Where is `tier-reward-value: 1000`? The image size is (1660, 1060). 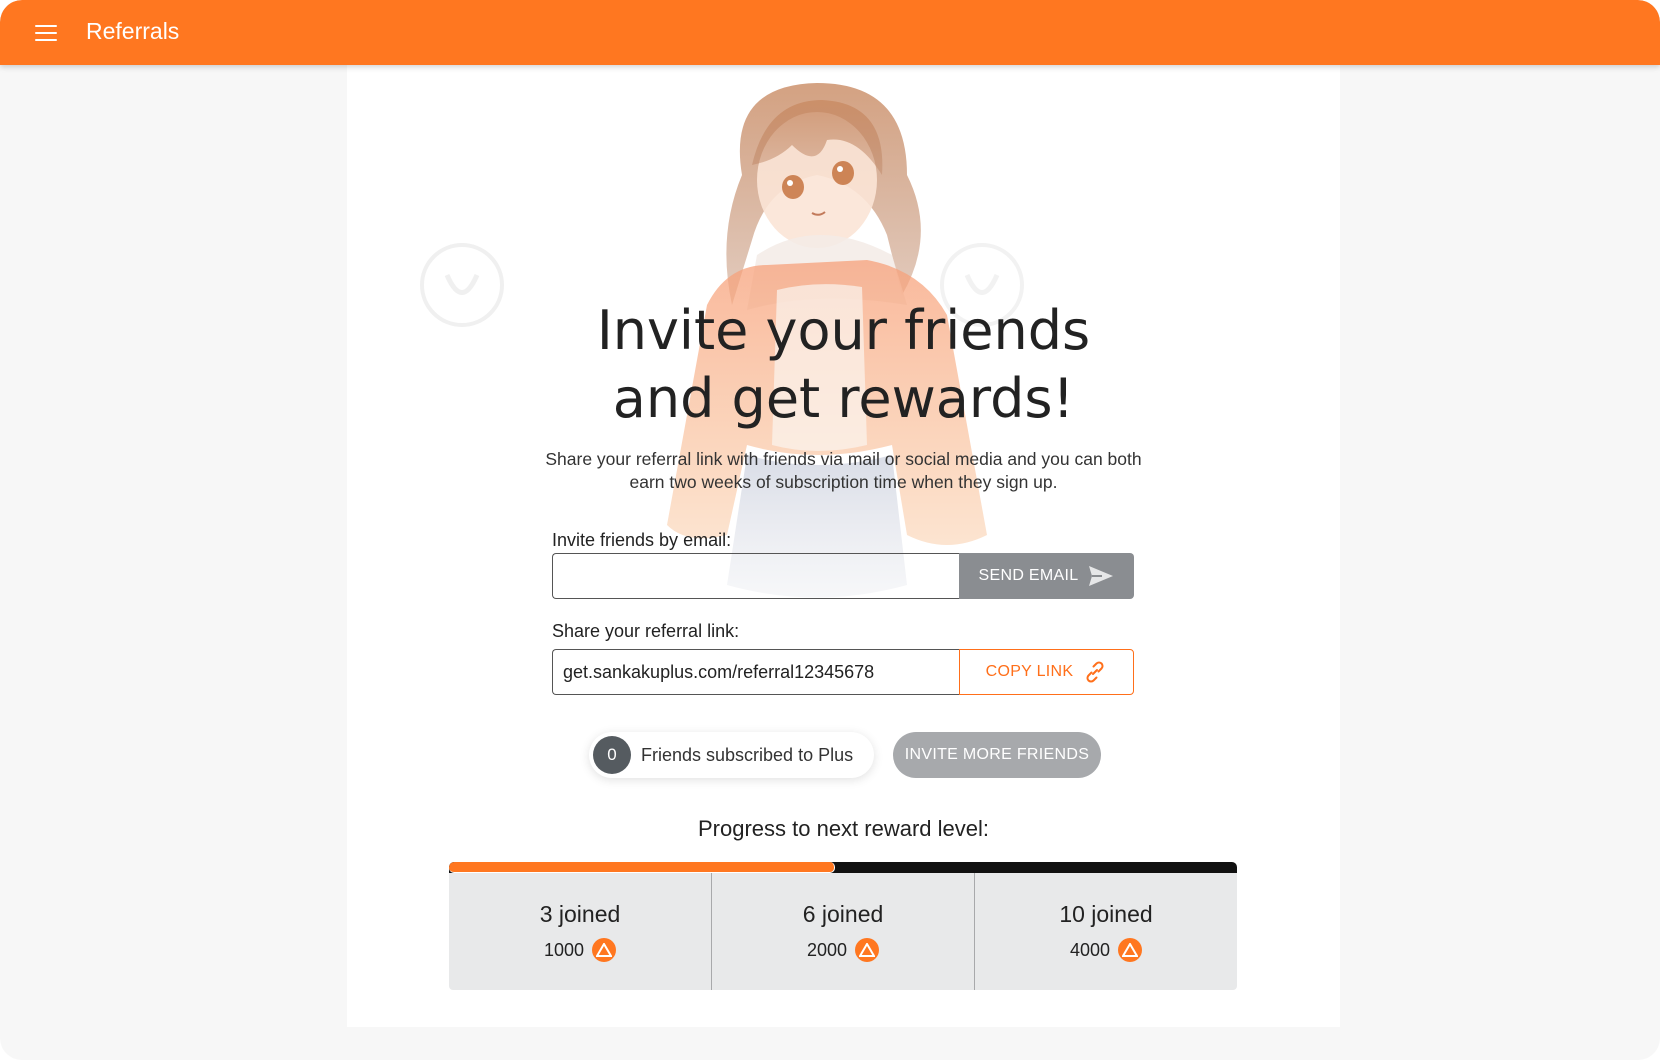 tier-reward-value: 1000 is located at coordinates (564, 949).